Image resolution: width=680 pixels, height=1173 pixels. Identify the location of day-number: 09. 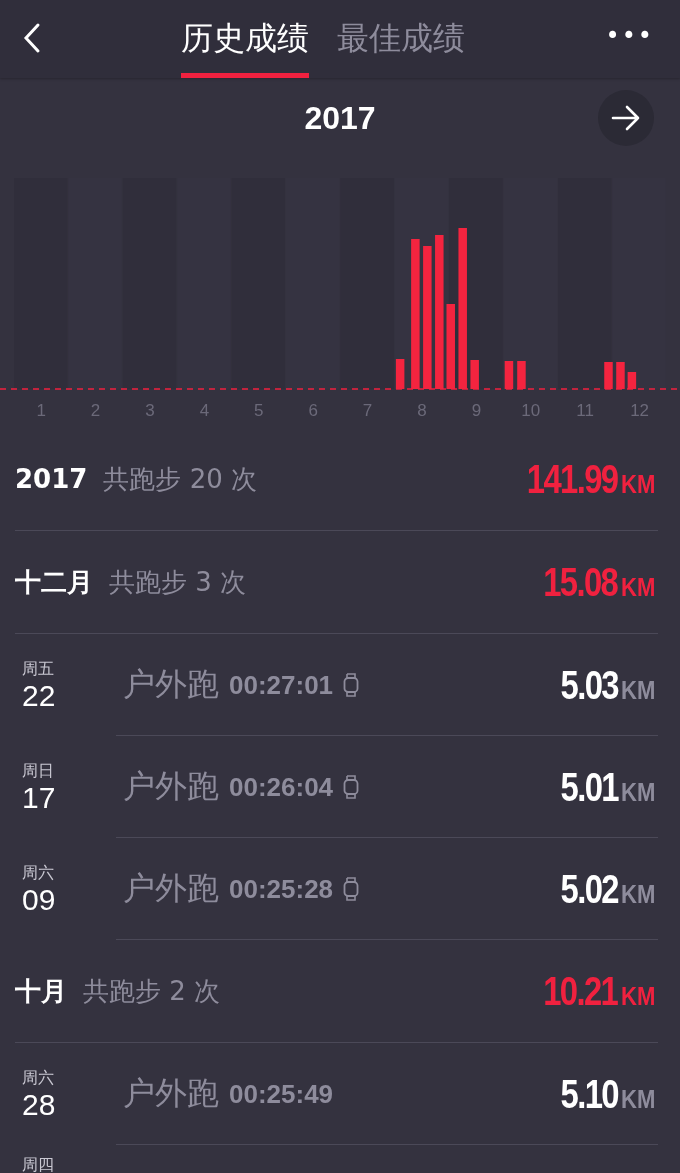
(39, 899).